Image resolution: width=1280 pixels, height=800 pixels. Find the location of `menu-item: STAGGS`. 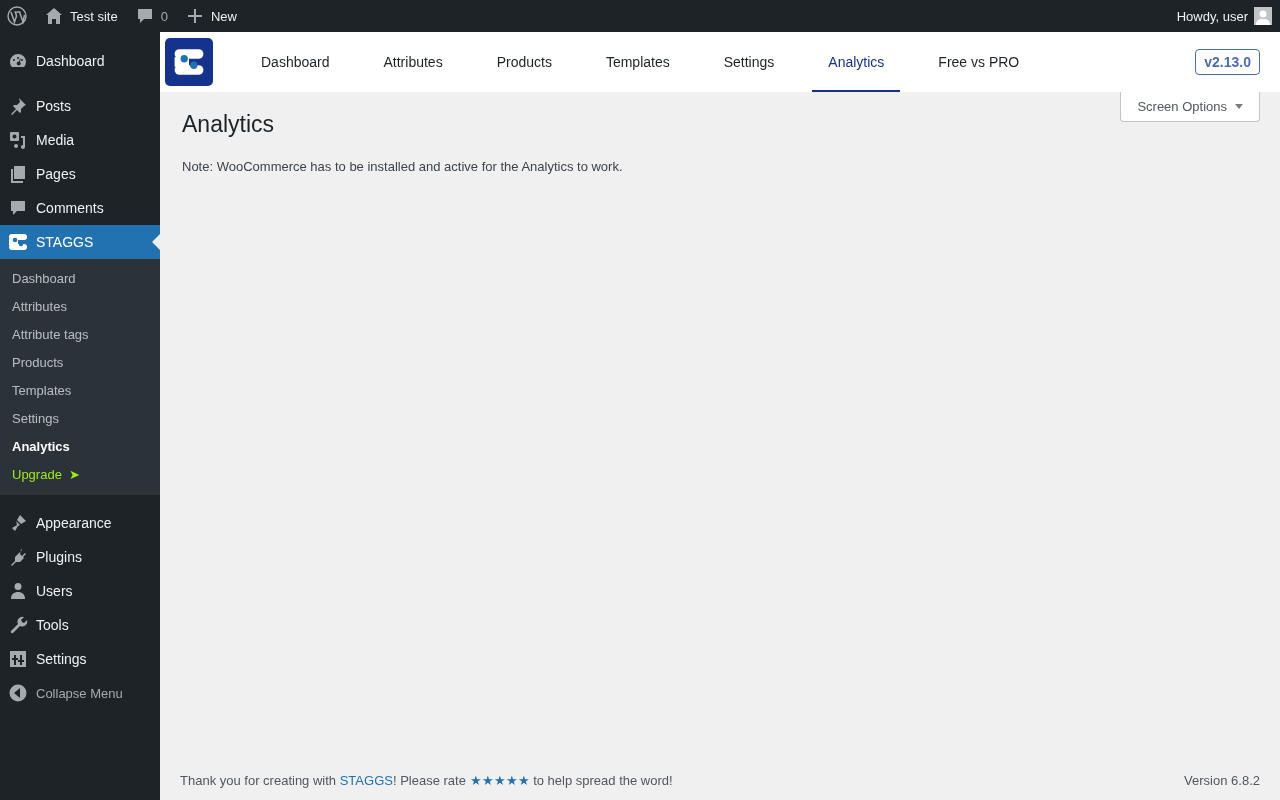

menu-item: STAGGS is located at coordinates (80, 242).